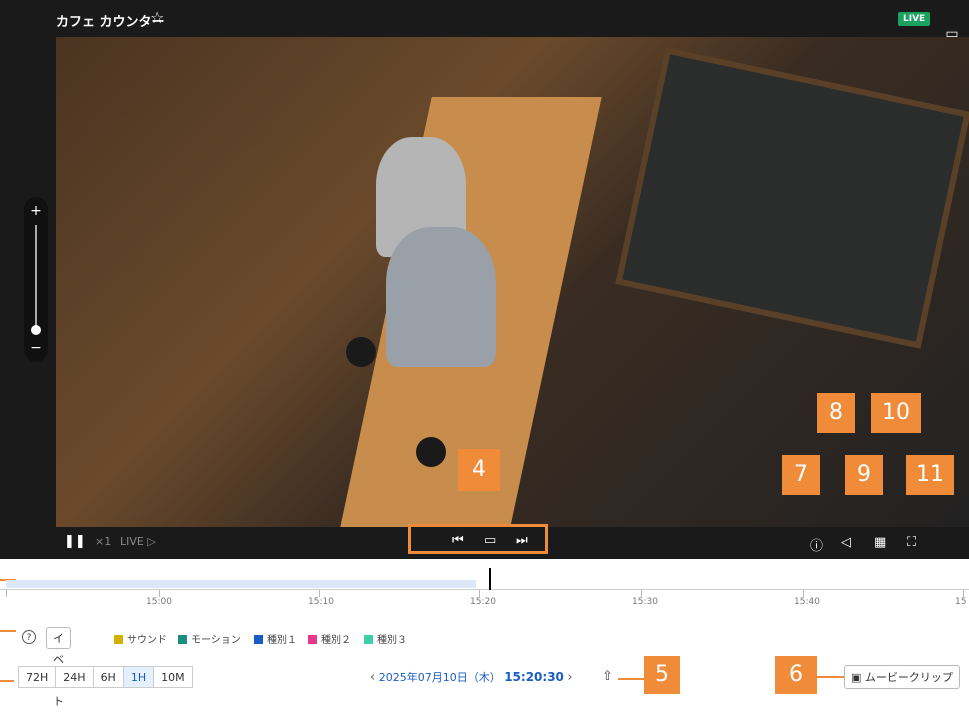  I want to click on tick-label: 15:20, so click(483, 602).